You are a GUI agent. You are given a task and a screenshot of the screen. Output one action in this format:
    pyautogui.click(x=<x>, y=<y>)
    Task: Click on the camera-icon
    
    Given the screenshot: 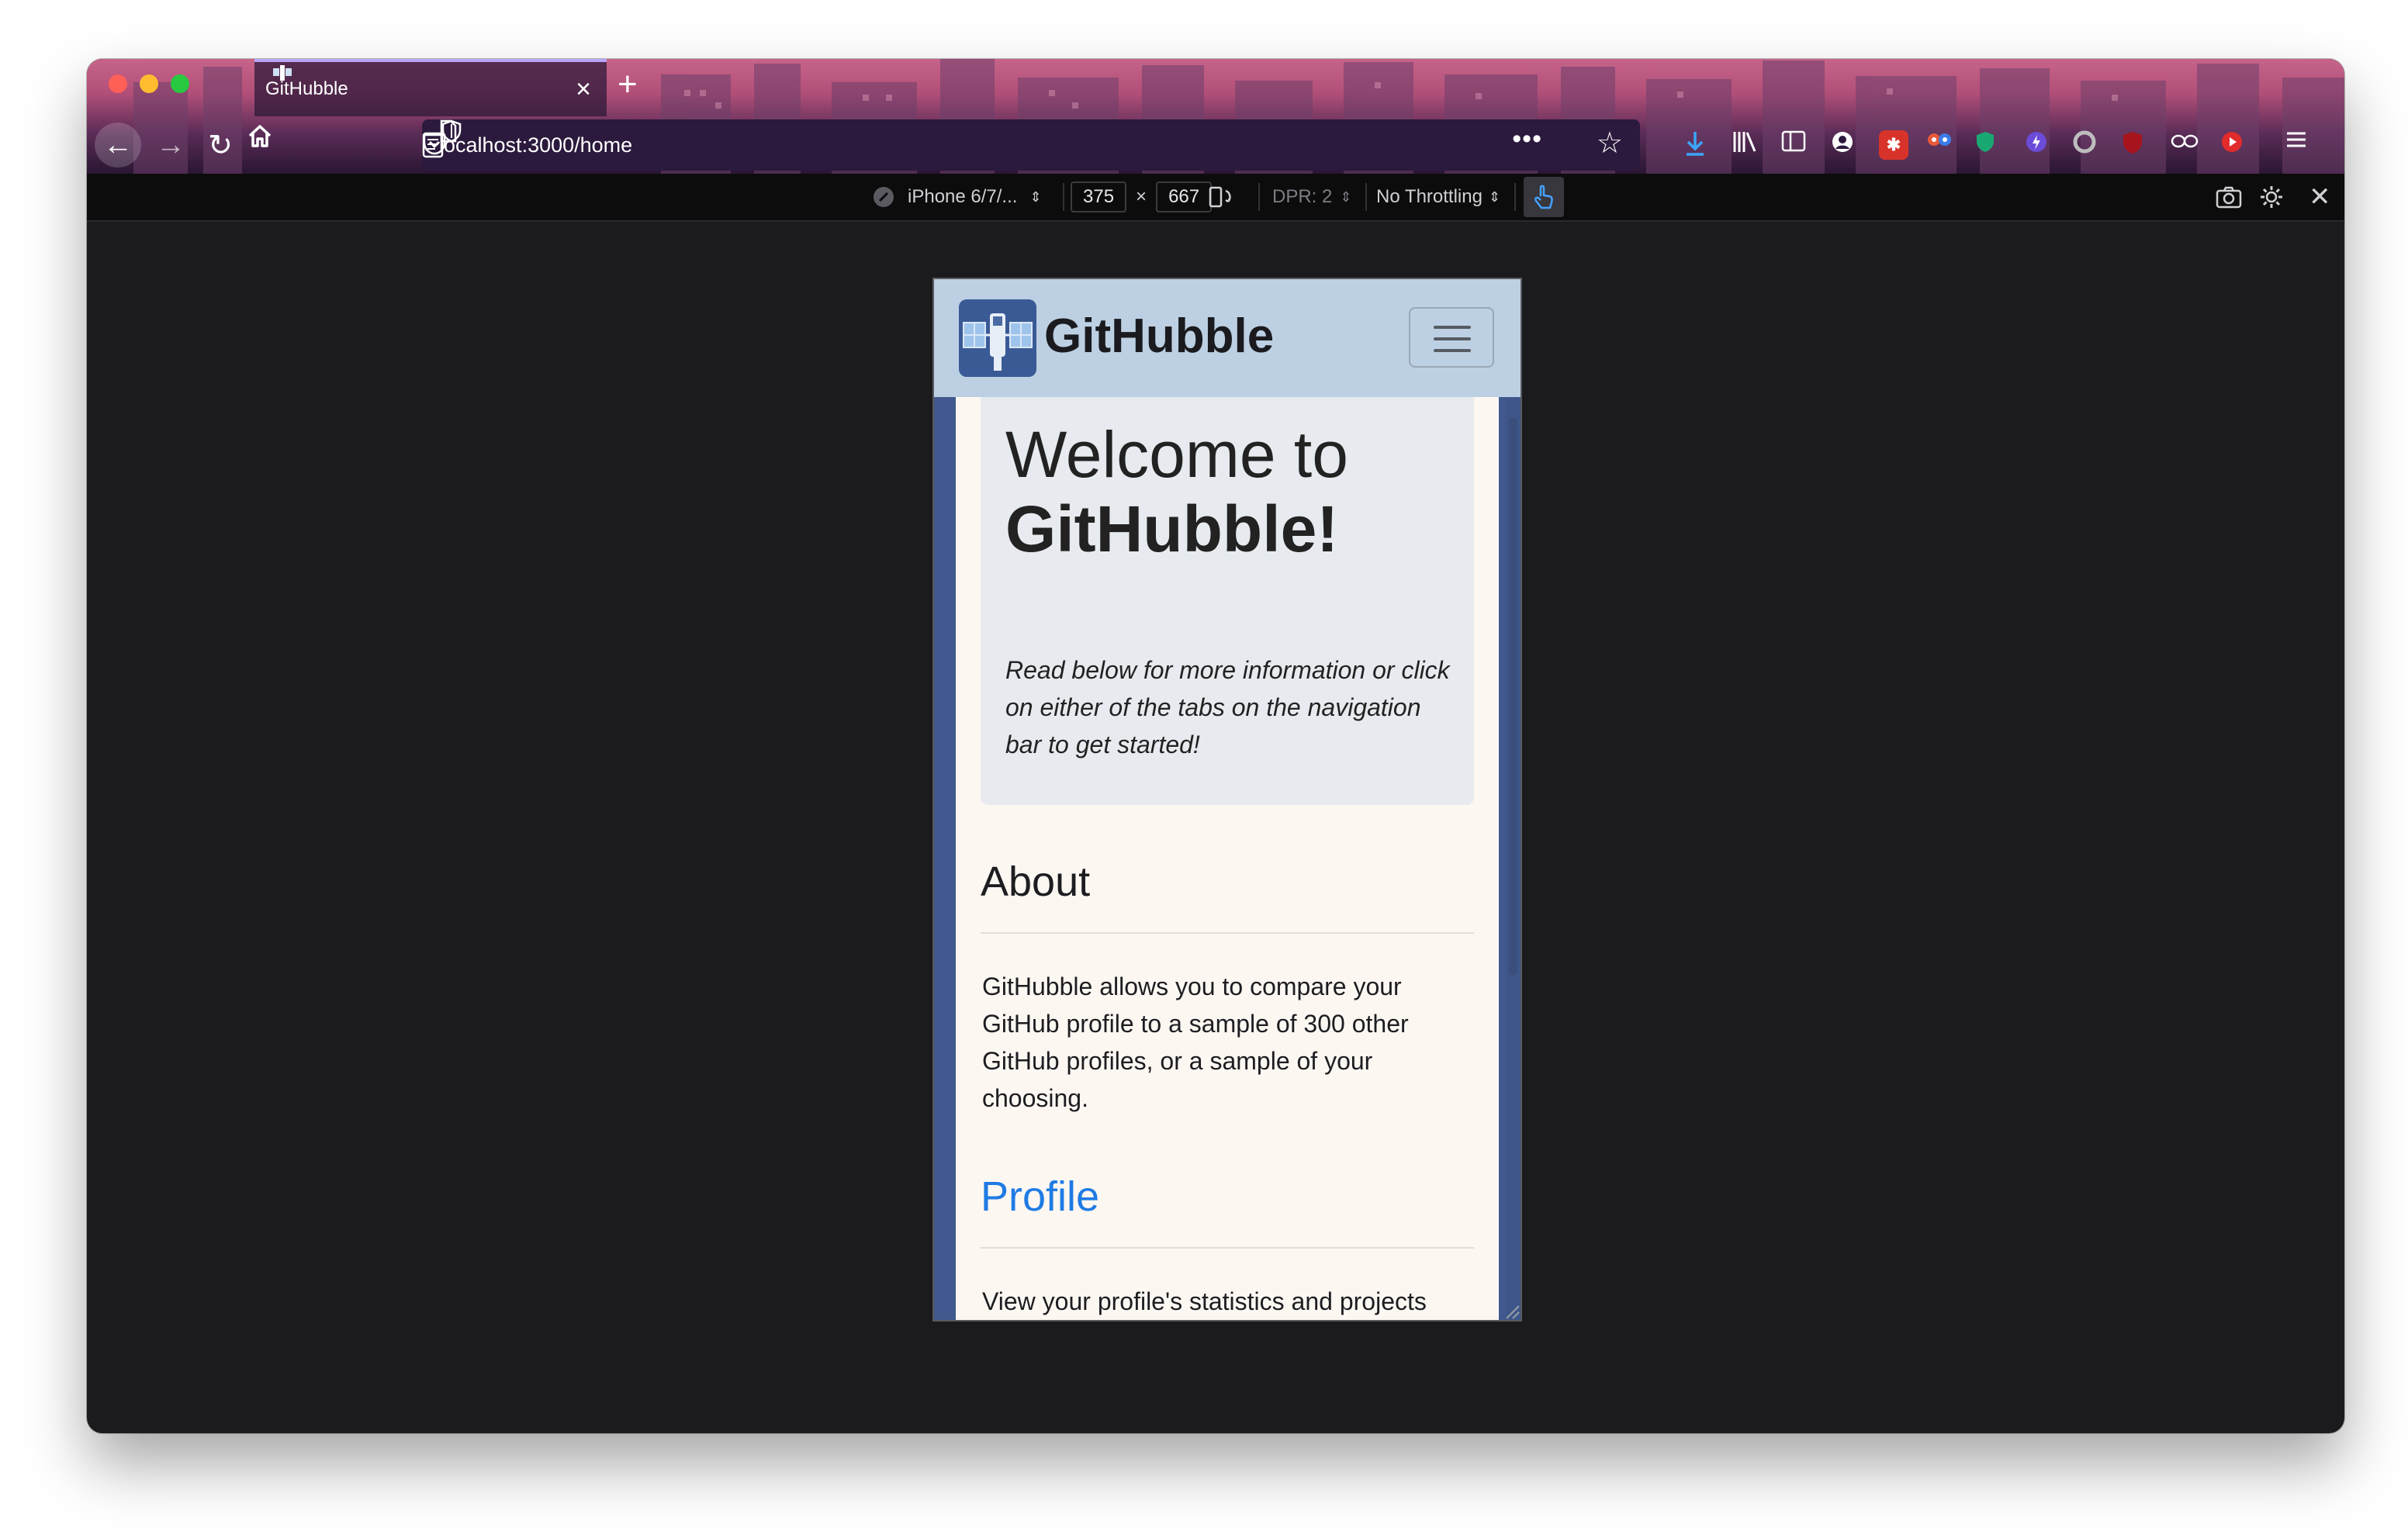 What is the action you would take?
    pyautogui.click(x=2229, y=197)
    